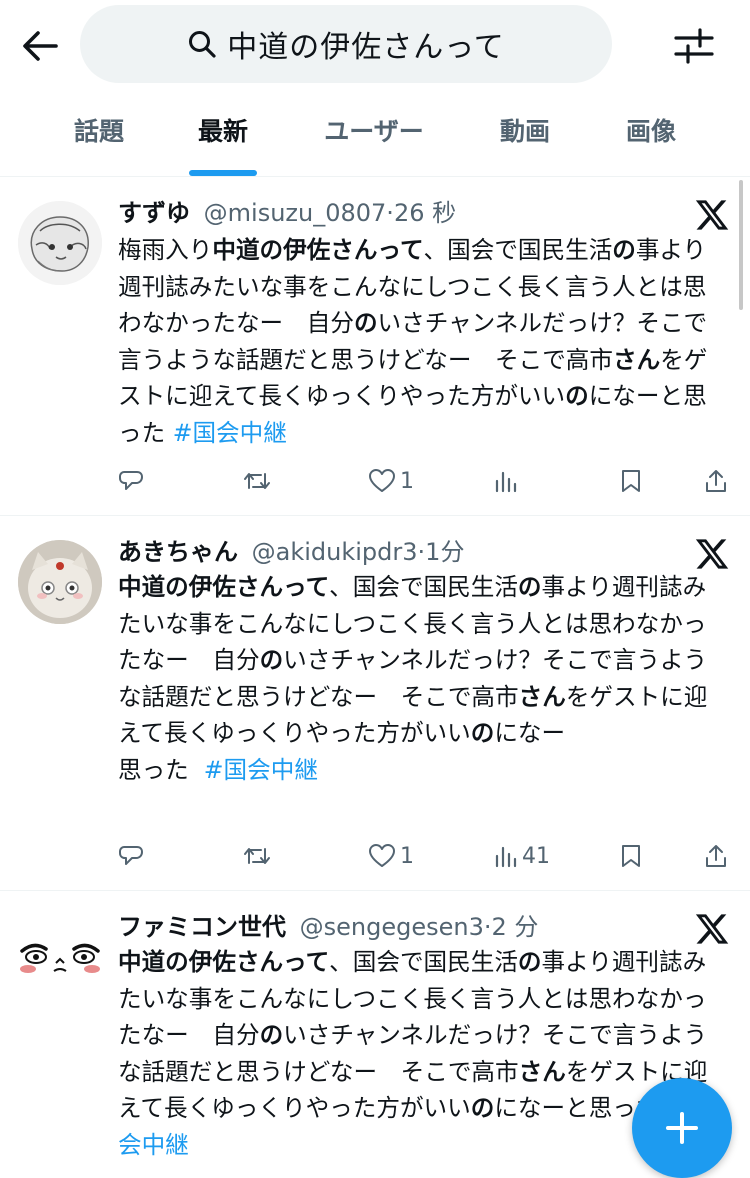  I want to click on tab-people: ユーザー, so click(374, 132).